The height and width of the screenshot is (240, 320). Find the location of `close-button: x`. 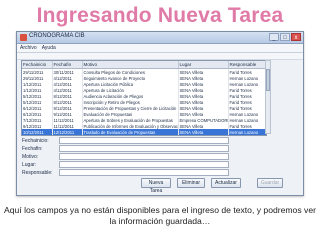

close-button: x is located at coordinates (296, 37).